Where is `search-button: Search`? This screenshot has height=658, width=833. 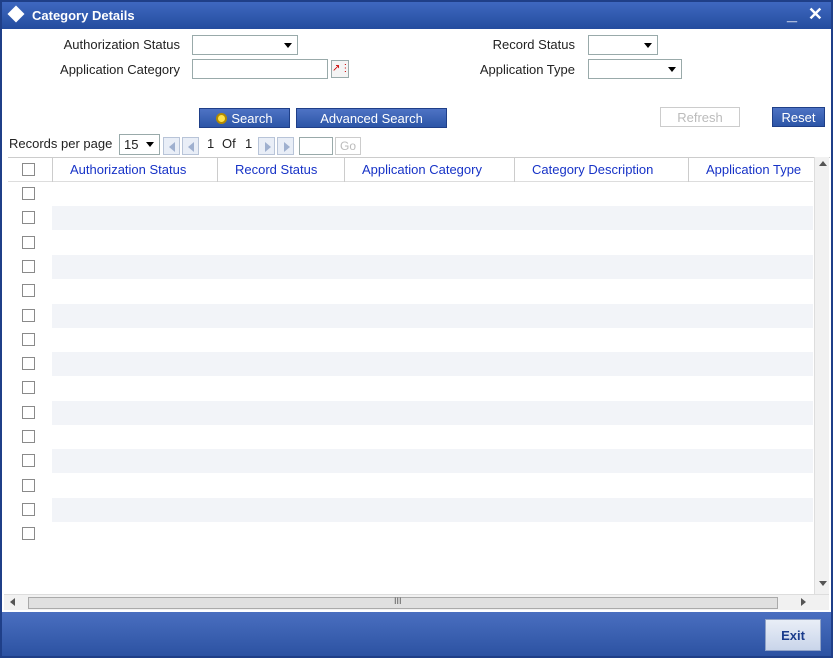 search-button: Search is located at coordinates (244, 118).